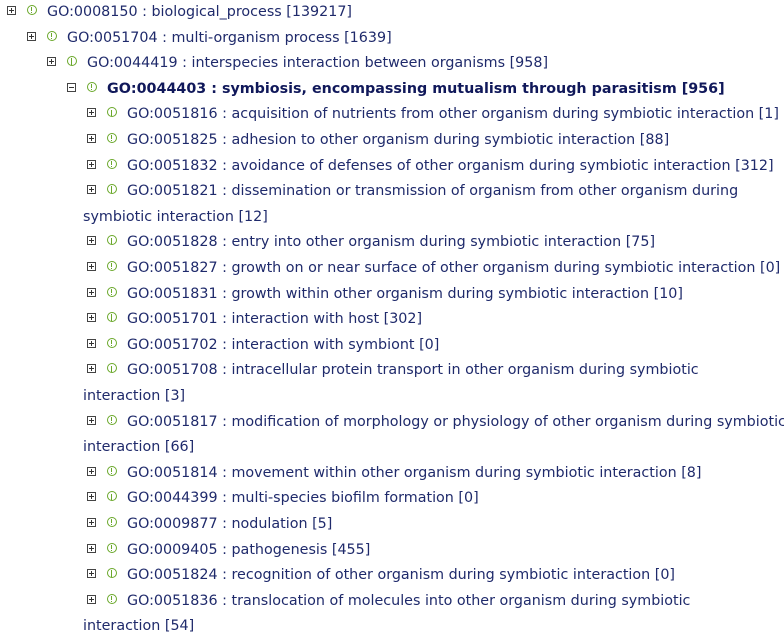 The image size is (784, 640). What do you see at coordinates (172, 370) in the screenshot?
I see `go-term-id: GO:0051708` at bounding box center [172, 370].